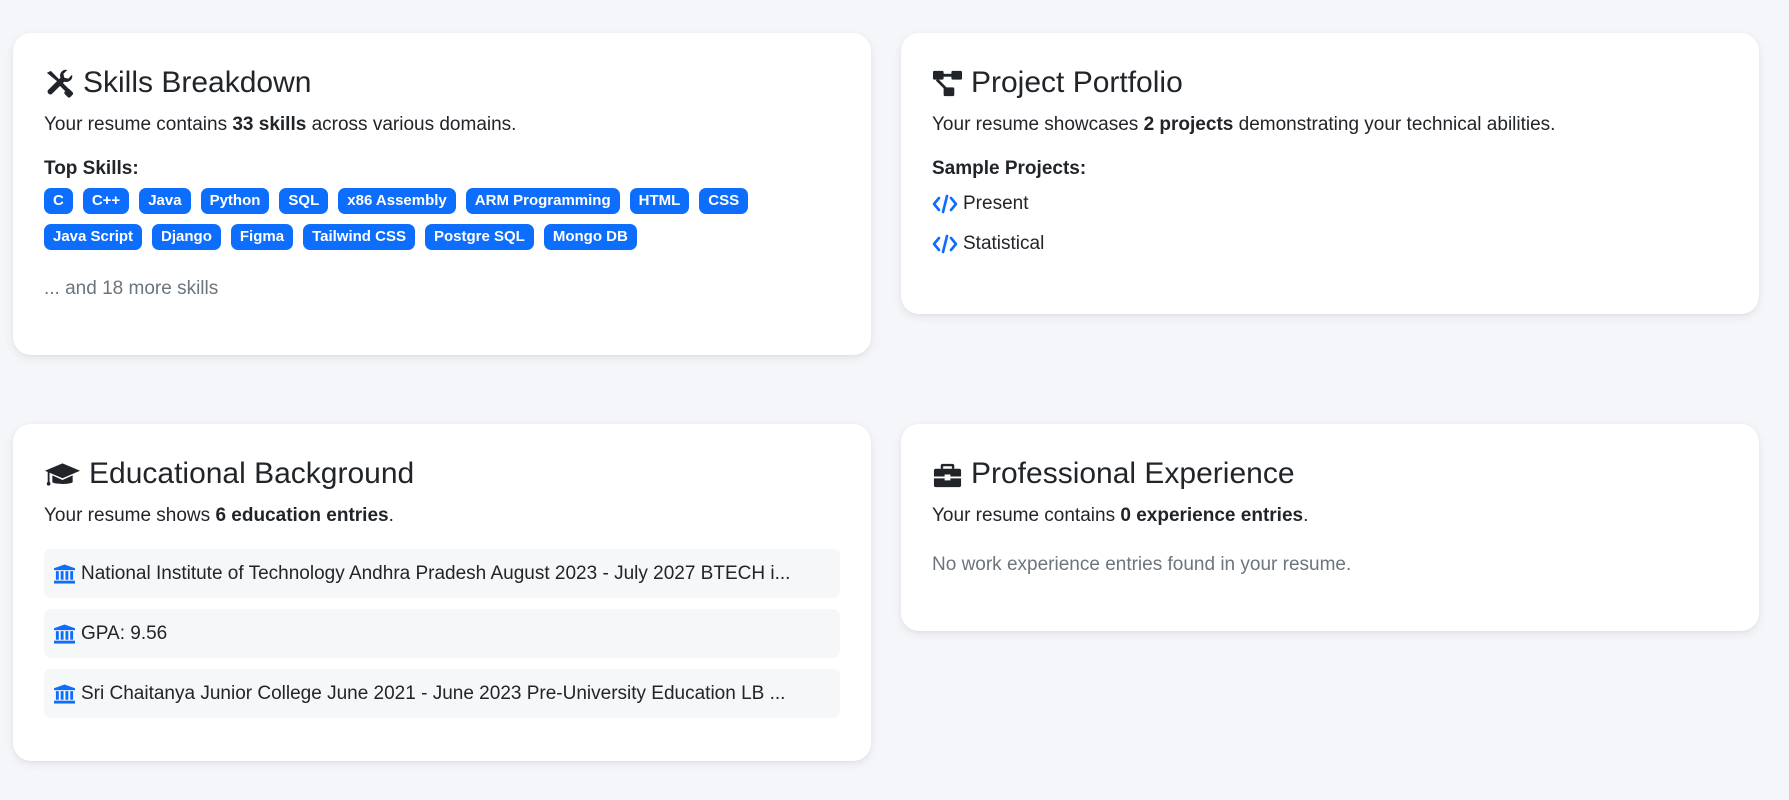  What do you see at coordinates (1306, 515) in the screenshot?
I see `experience-summary-suffix: .` at bounding box center [1306, 515].